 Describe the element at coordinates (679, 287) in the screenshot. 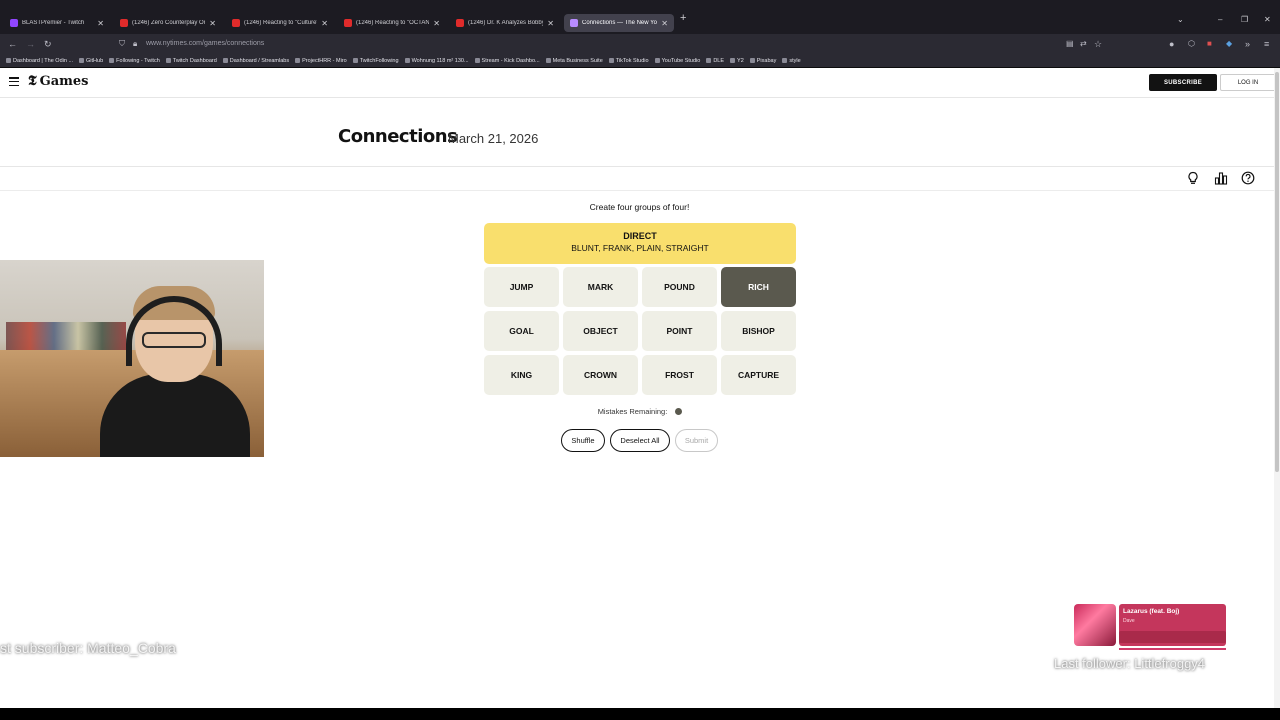

I see `word-tile: POUND` at that location.